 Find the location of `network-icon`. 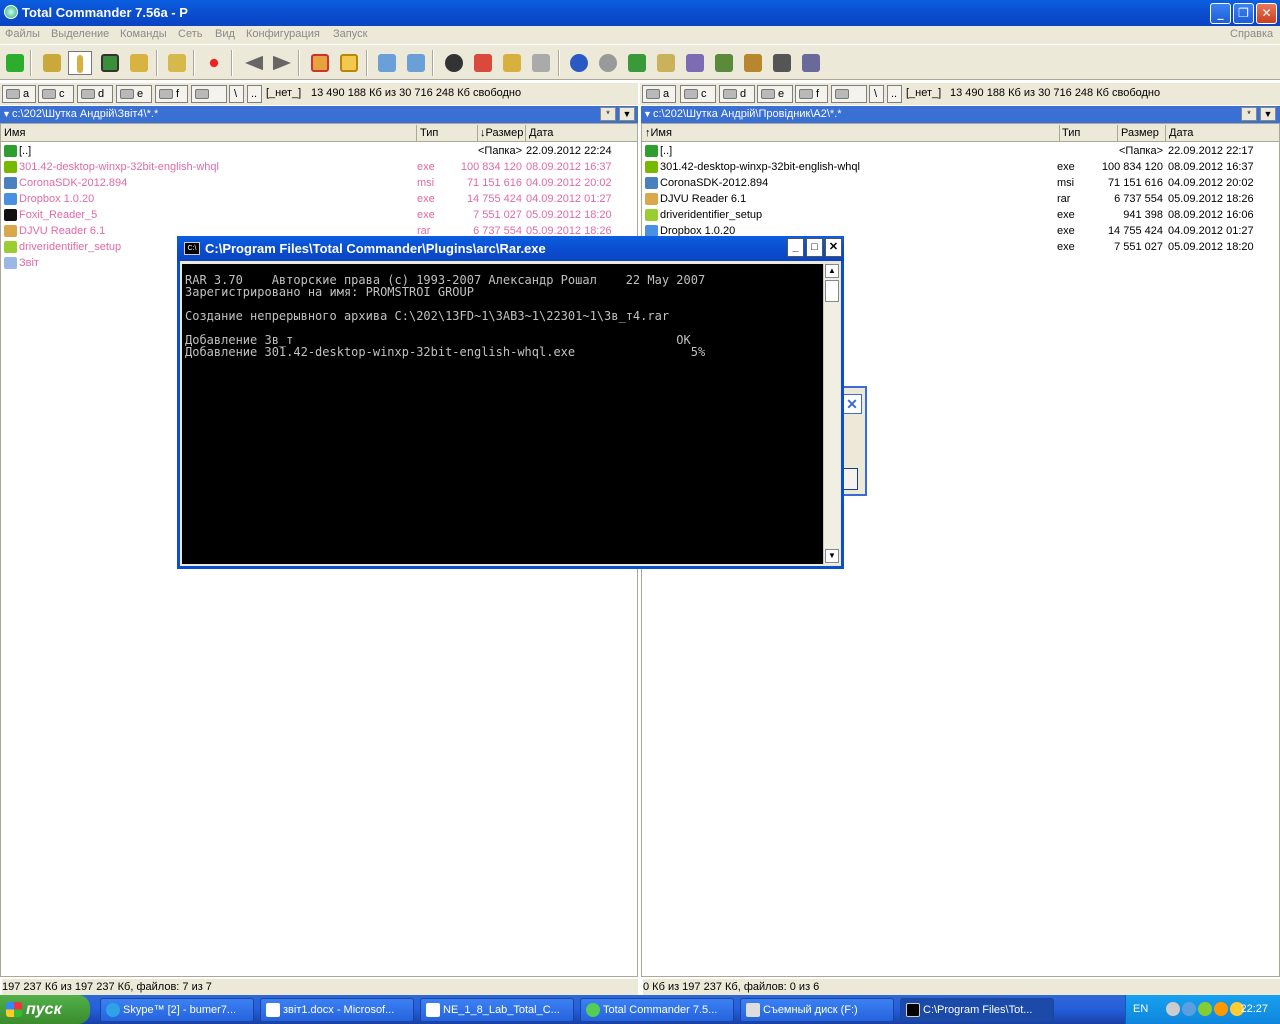

network-icon is located at coordinates (579, 63).